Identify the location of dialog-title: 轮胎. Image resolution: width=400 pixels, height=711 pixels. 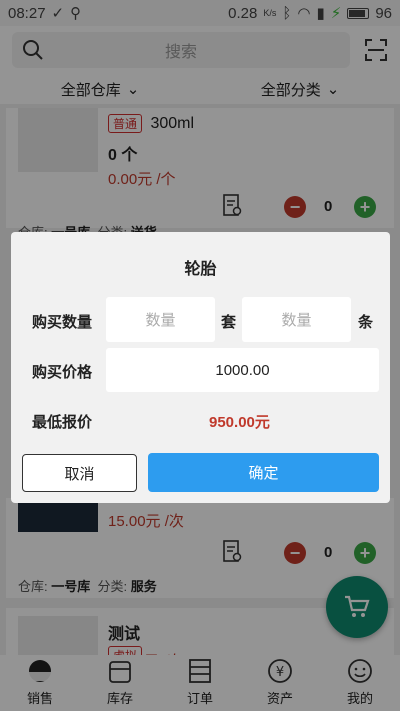
(200, 269).